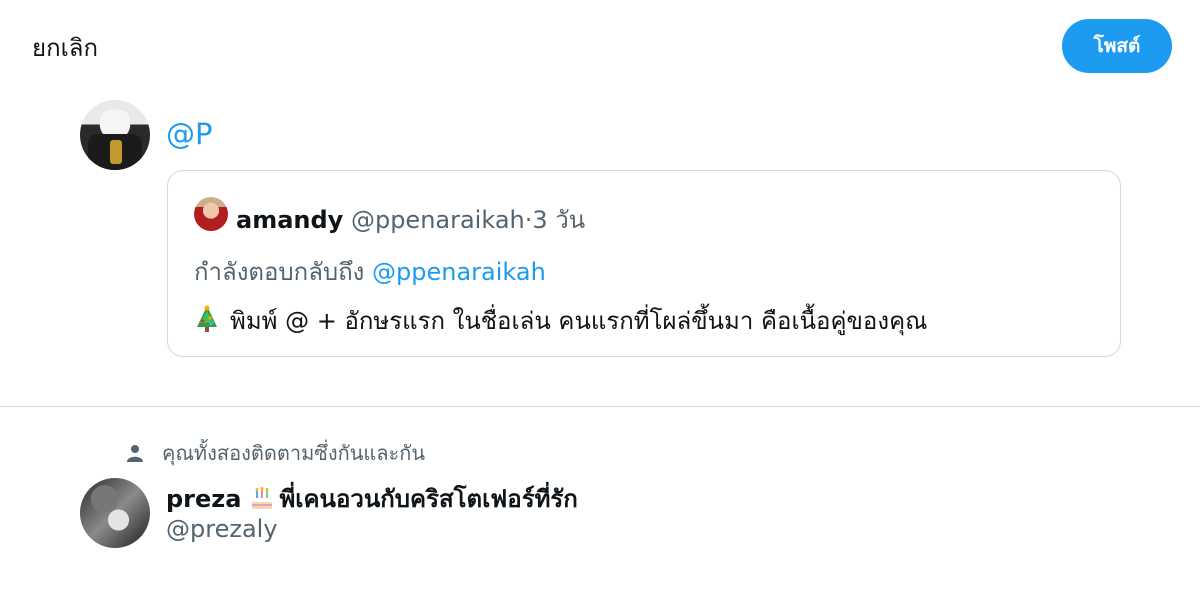 The width and height of the screenshot is (1200, 592). I want to click on suggested-user-name: preza พี่เคนอวนกับคริสโตเฟอร์ที่รัก, so click(372, 498).